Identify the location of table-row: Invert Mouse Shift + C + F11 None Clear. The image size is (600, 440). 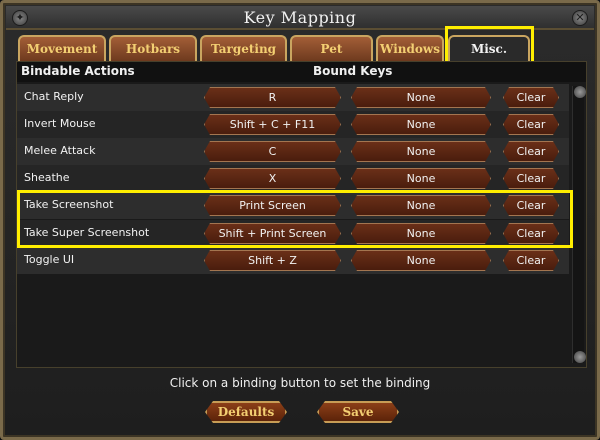
(293, 124).